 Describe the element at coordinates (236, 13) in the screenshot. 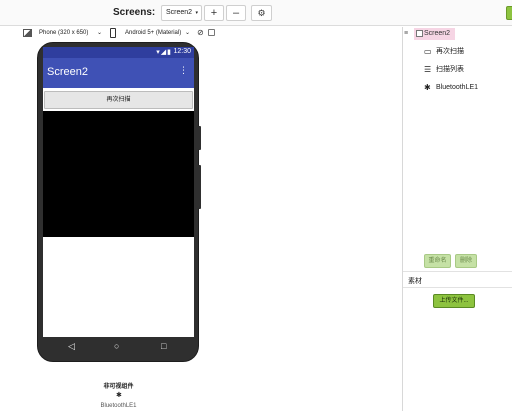

I see `remove-screen-button: –` at that location.